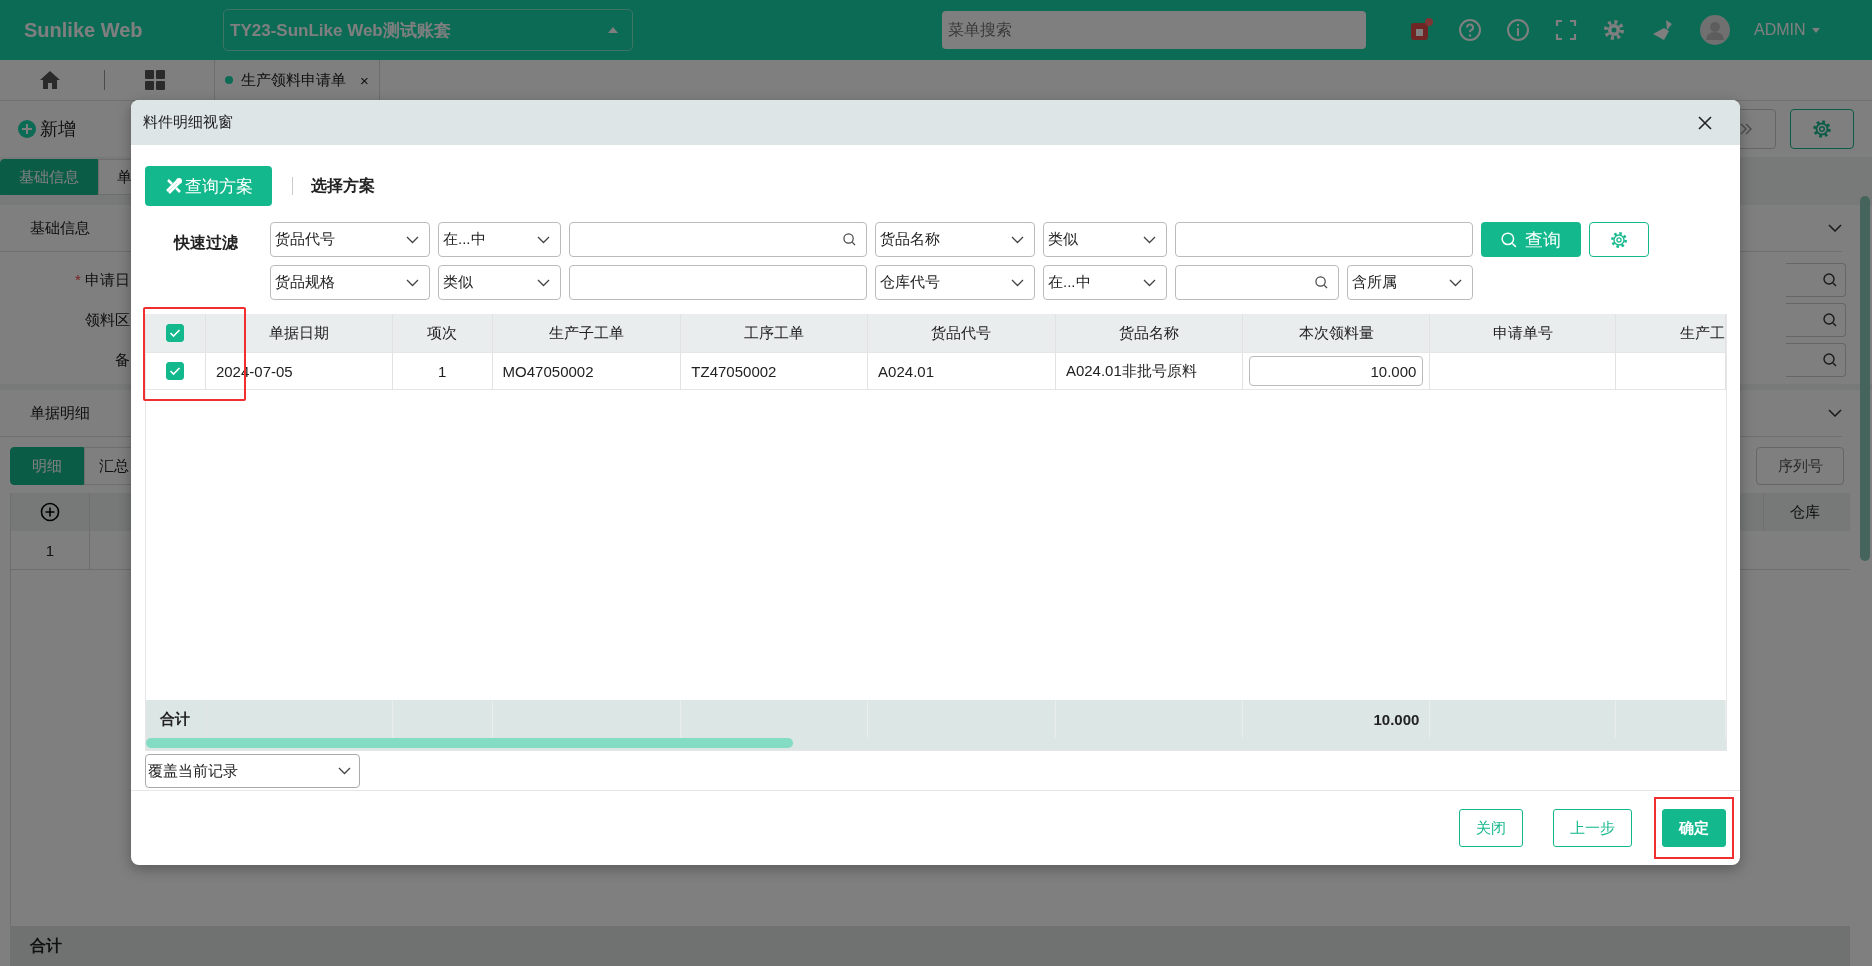 This screenshot has width=1872, height=966. Describe the element at coordinates (442, 333) in the screenshot. I see `column-header: 项次` at that location.